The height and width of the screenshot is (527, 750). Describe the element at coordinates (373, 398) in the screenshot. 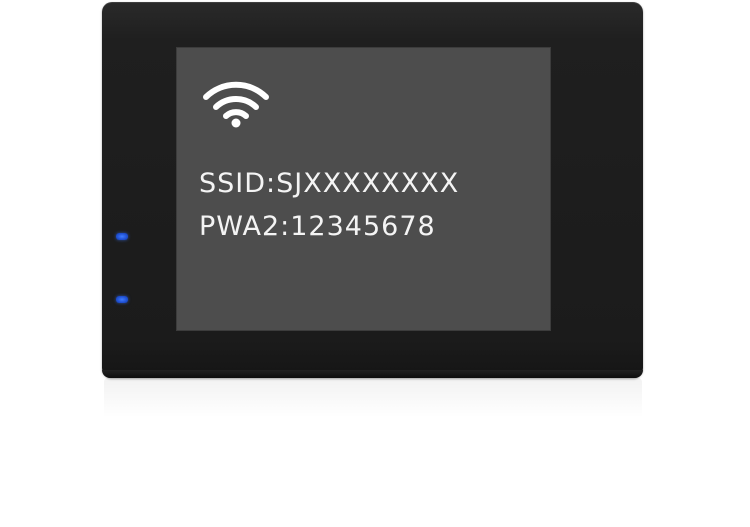

I see `device-shadow` at that location.